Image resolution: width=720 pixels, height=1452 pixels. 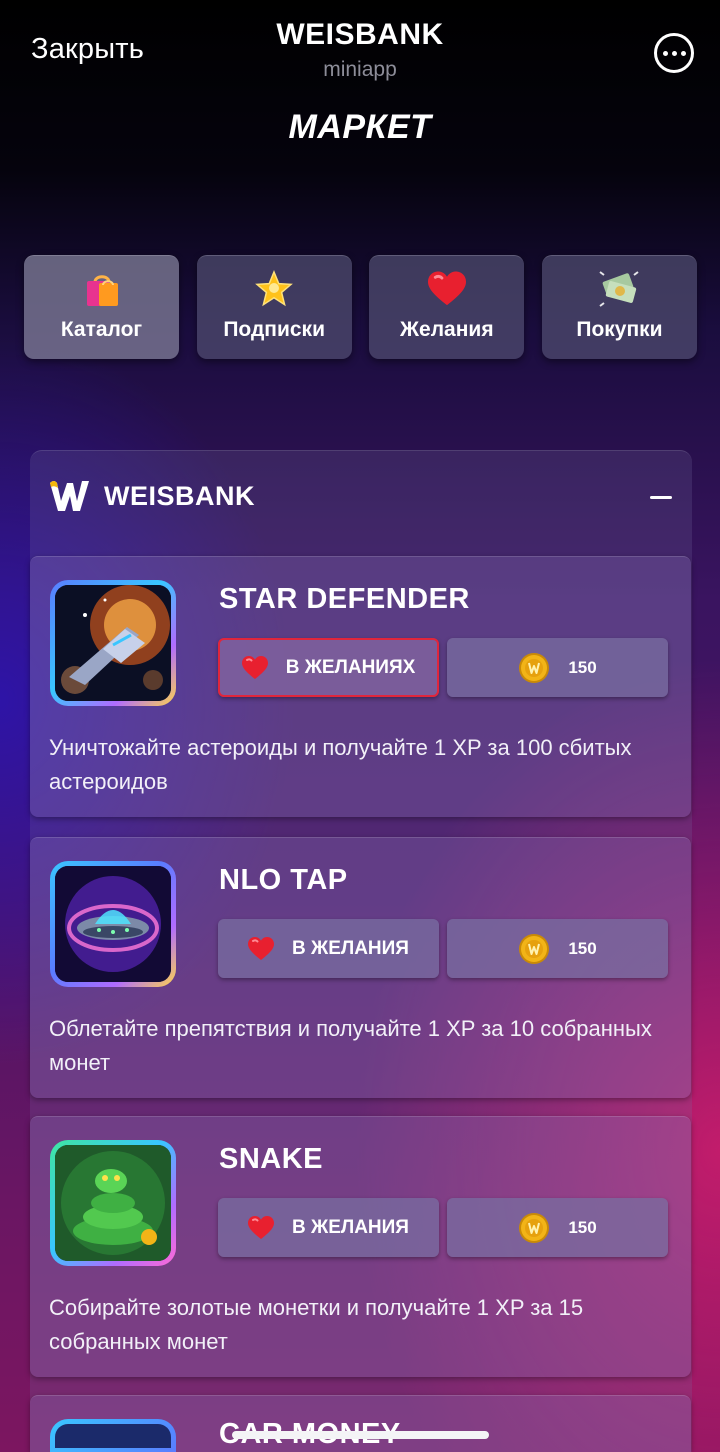 I want to click on section-brand: WEISBANK, so click(x=179, y=496).